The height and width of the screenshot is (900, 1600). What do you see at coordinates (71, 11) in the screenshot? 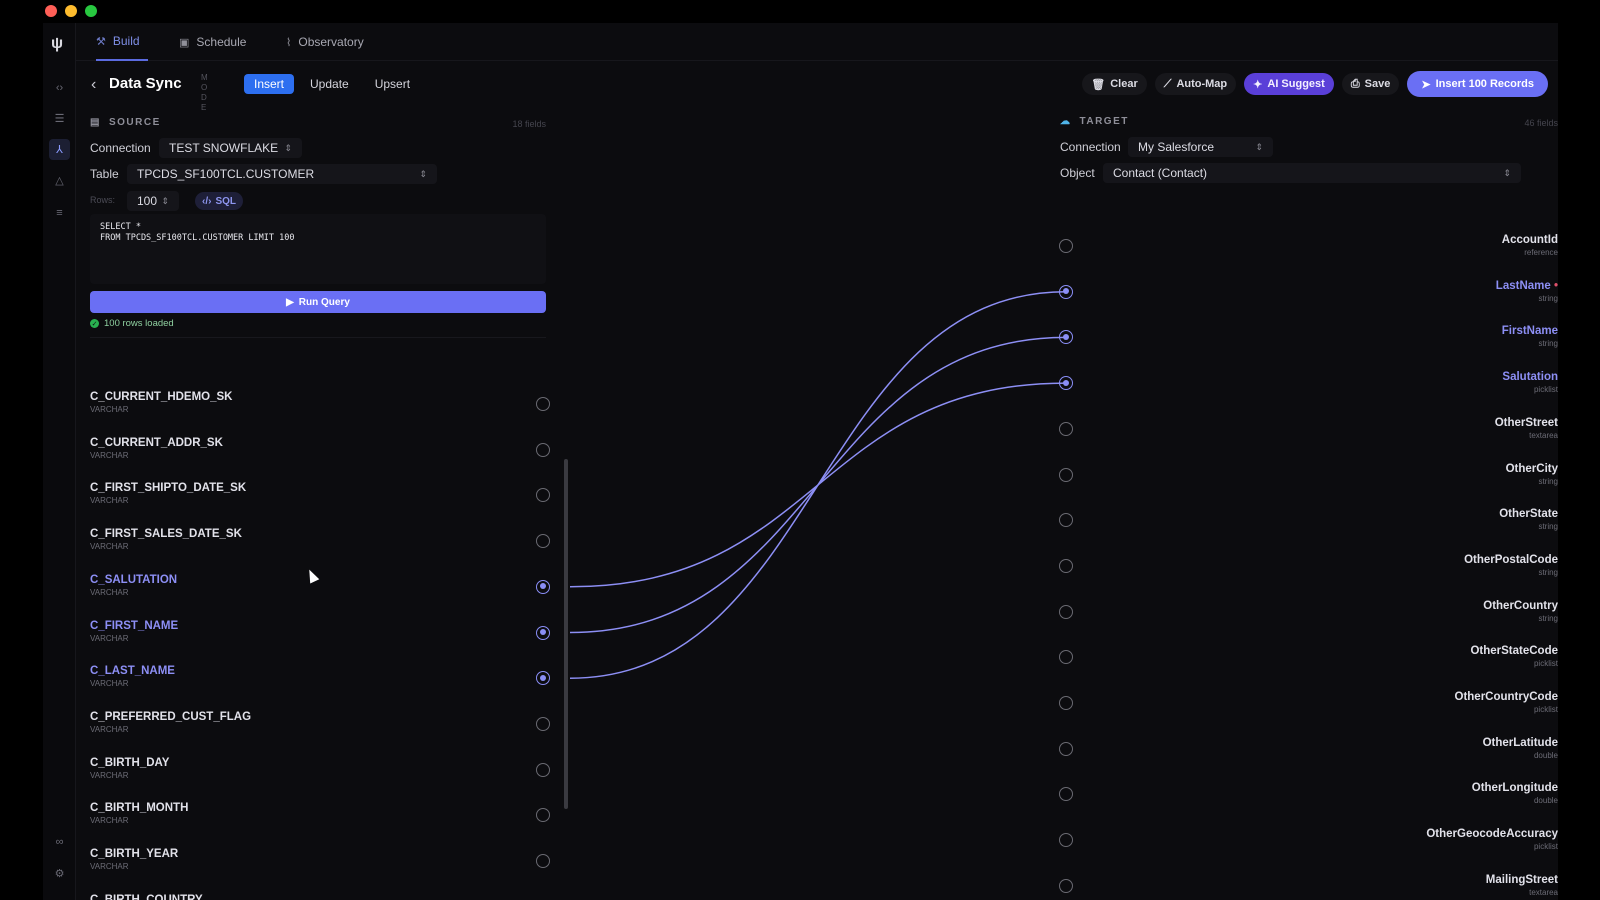
I see `minimize-window-button` at bounding box center [71, 11].